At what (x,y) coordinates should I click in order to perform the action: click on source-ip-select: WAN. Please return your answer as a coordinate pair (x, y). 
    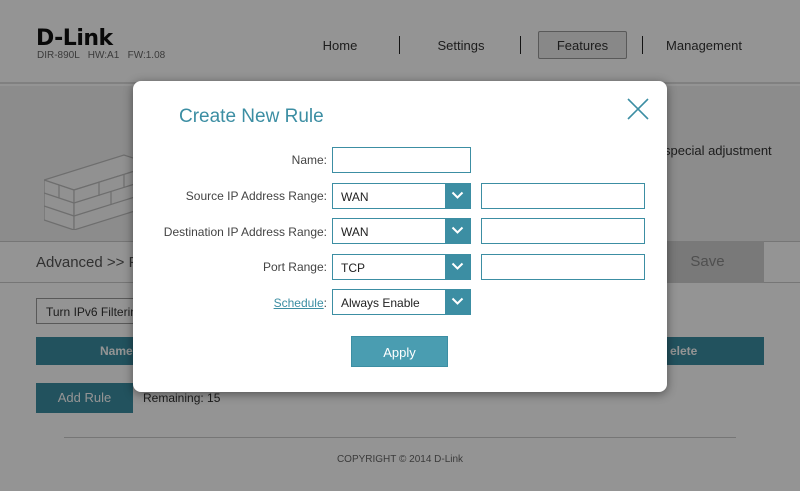
    Looking at the image, I should click on (401, 196).